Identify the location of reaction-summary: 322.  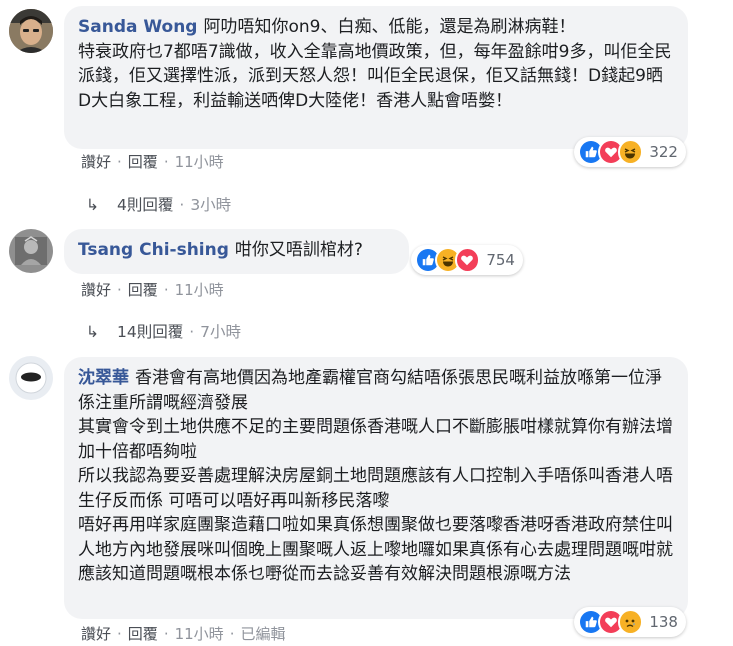
(630, 152).